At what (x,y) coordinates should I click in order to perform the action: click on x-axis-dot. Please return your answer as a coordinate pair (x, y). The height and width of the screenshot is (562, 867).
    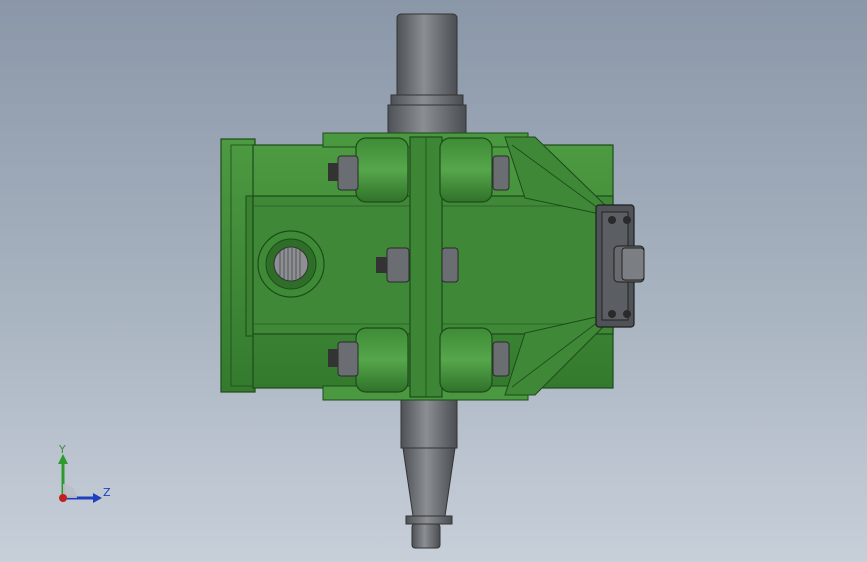
    Looking at the image, I should click on (63, 498).